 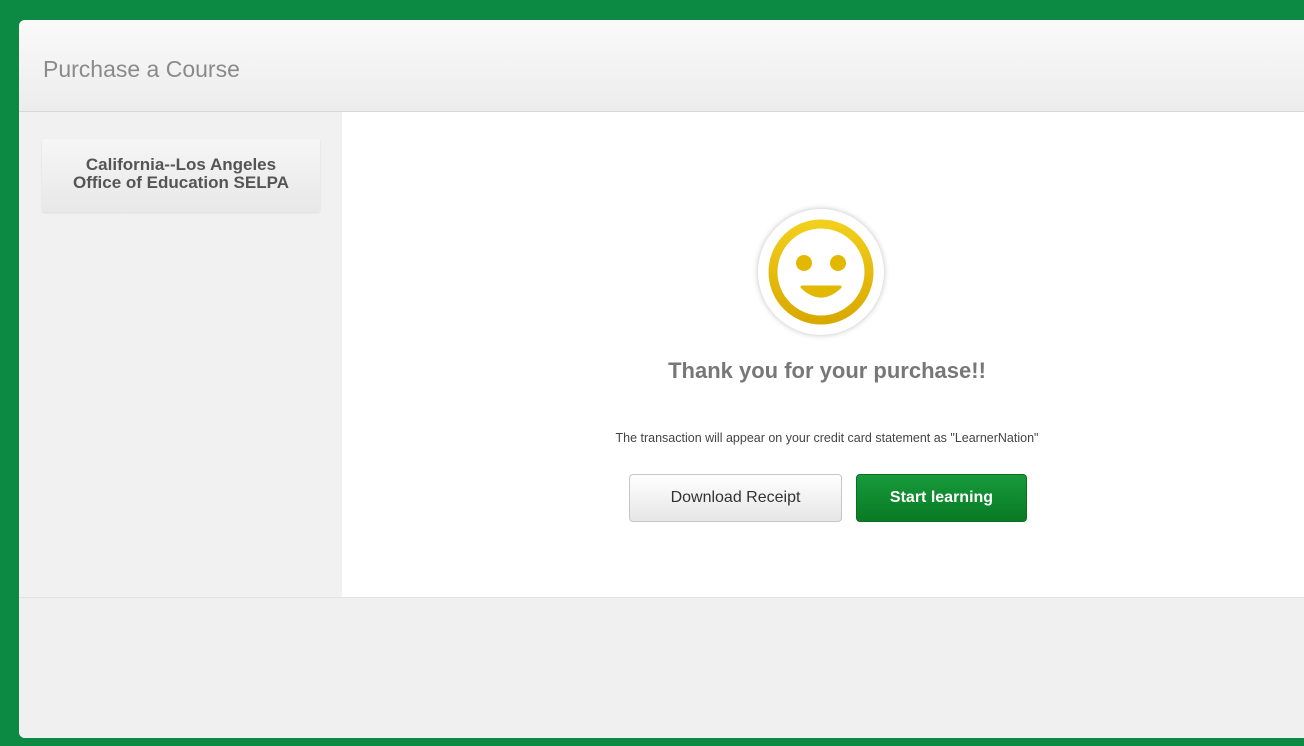 What do you see at coordinates (821, 272) in the screenshot?
I see `smiley-face-icon` at bounding box center [821, 272].